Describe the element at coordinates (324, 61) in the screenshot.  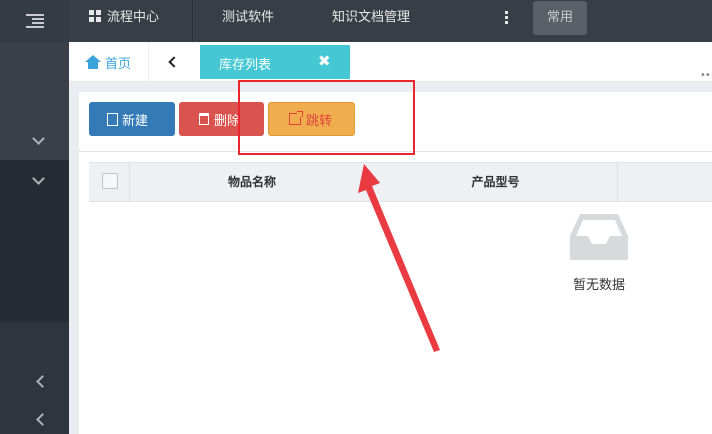
I see `close-icon: ✖` at that location.